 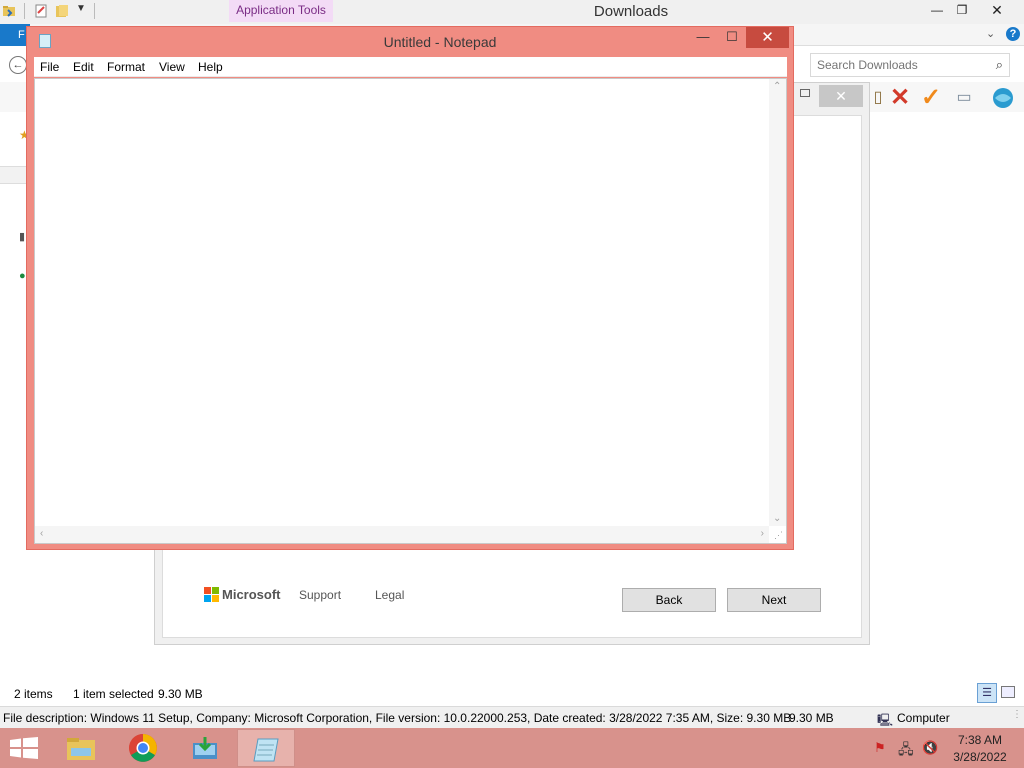 I want to click on horizontal-scrollbar: ‹ ›, so click(x=402, y=534).